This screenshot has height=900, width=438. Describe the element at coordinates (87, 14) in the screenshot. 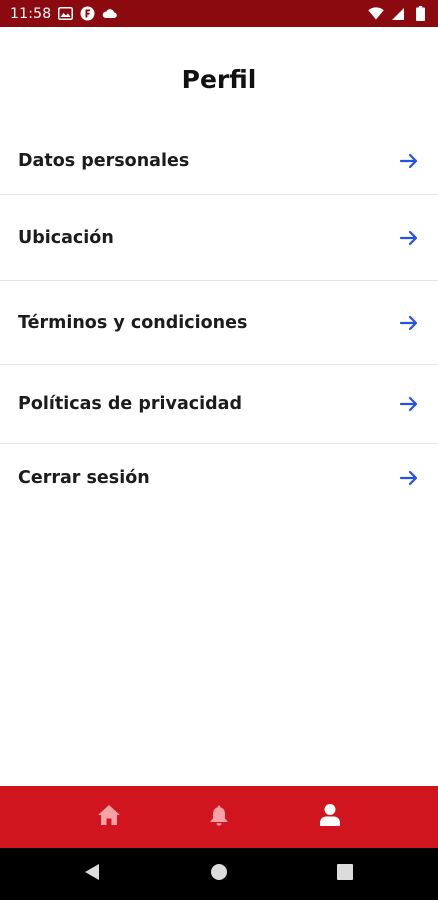

I see `app-notification-icon` at that location.